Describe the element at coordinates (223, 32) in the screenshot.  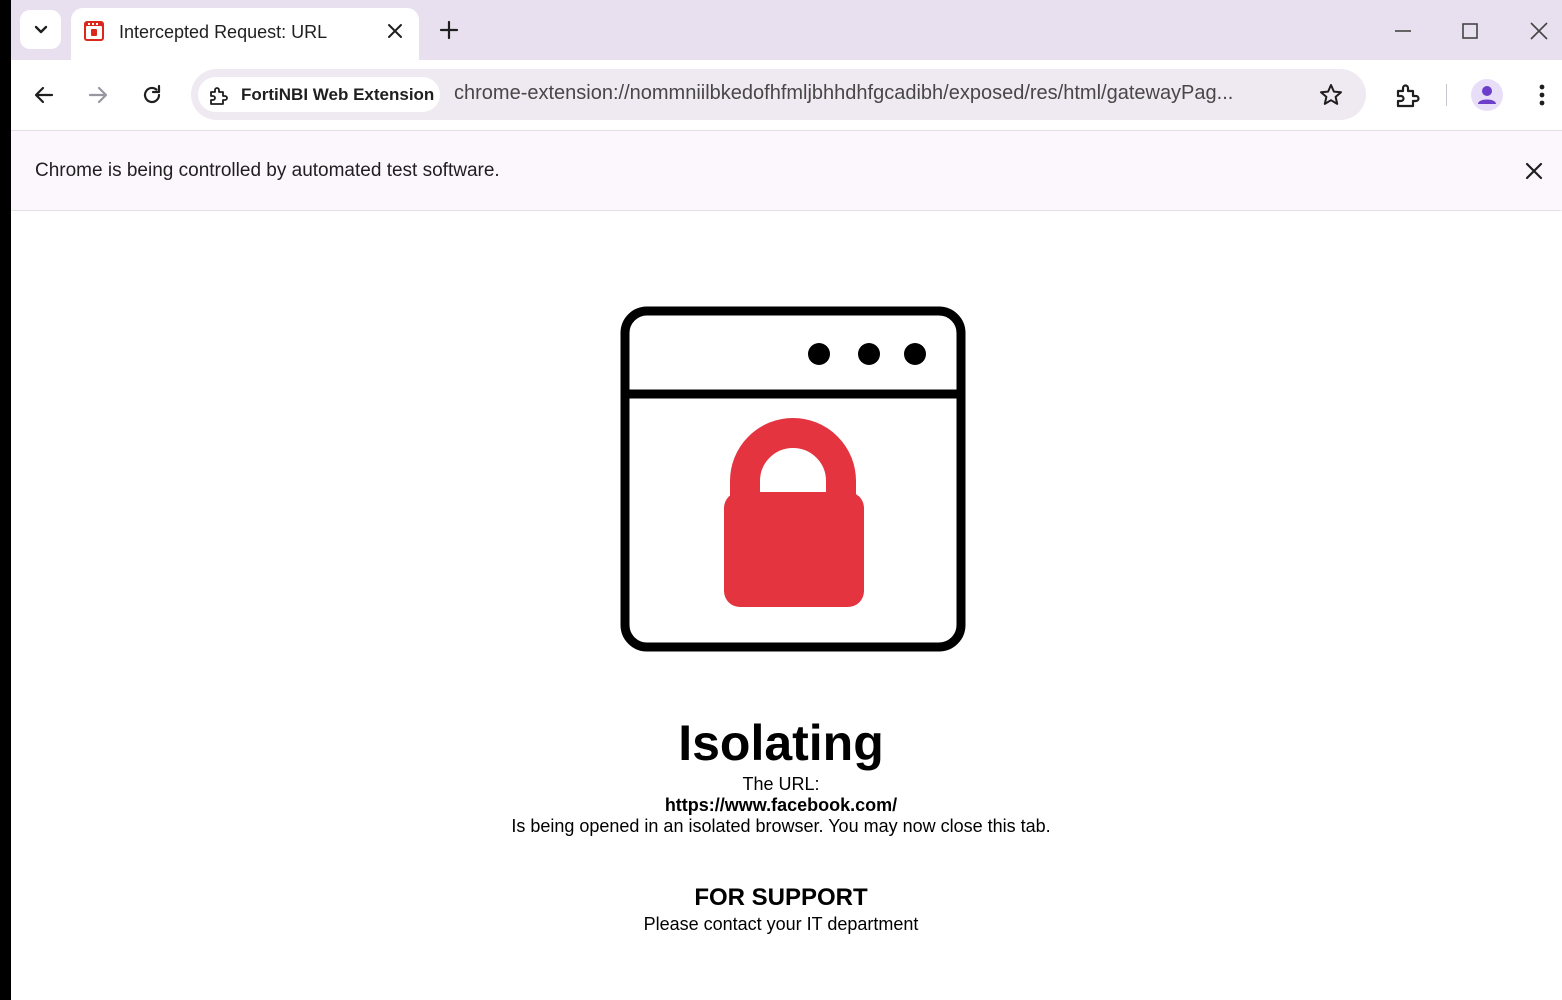
I see `tab-title: Intercepted Request: URL` at that location.